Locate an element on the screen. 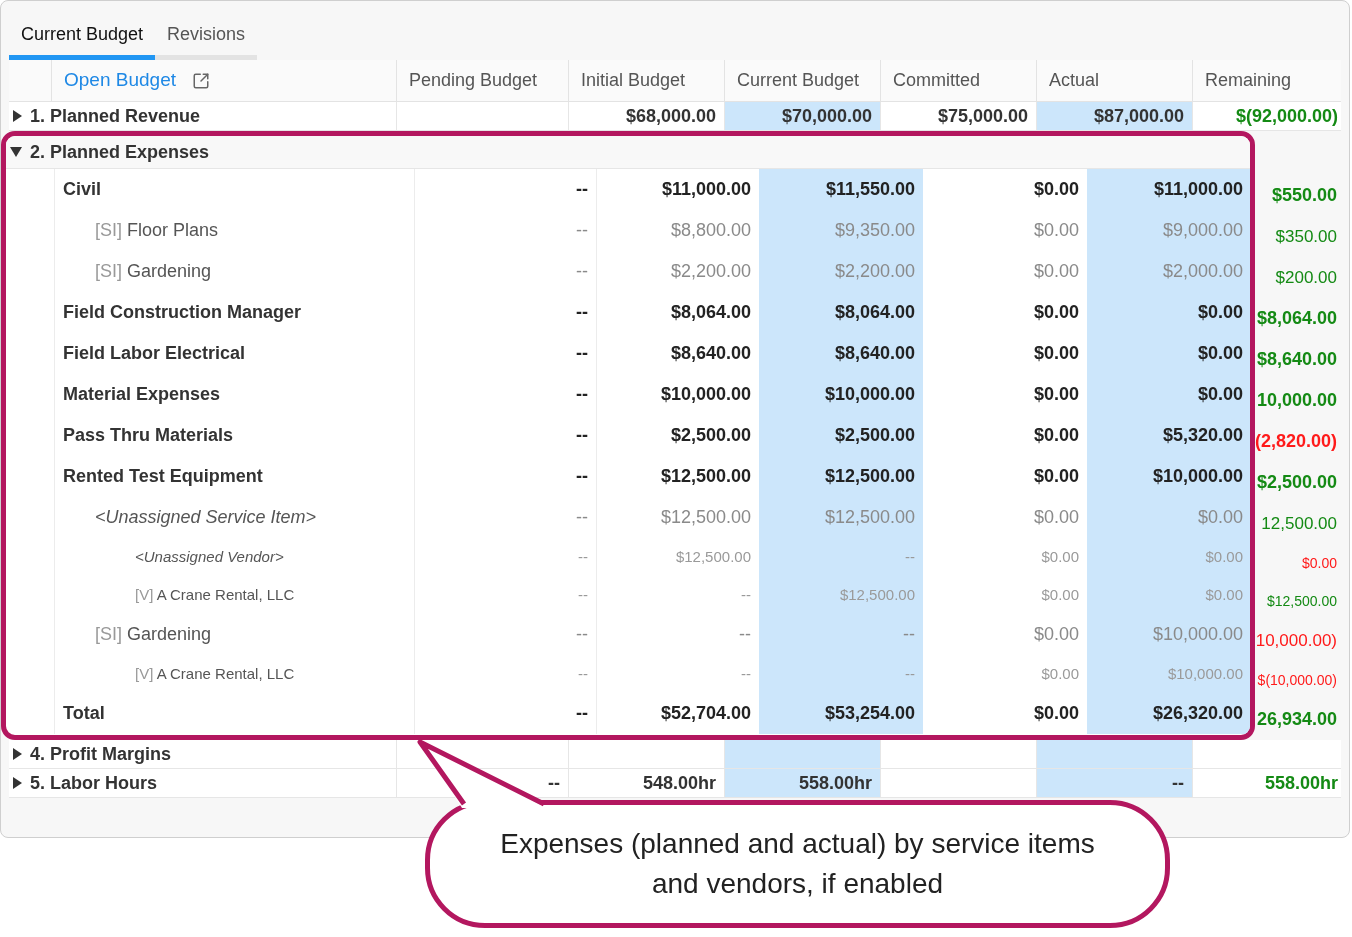 This screenshot has height=937, width=1352. table-cell: $53,254.00 is located at coordinates (841, 713).